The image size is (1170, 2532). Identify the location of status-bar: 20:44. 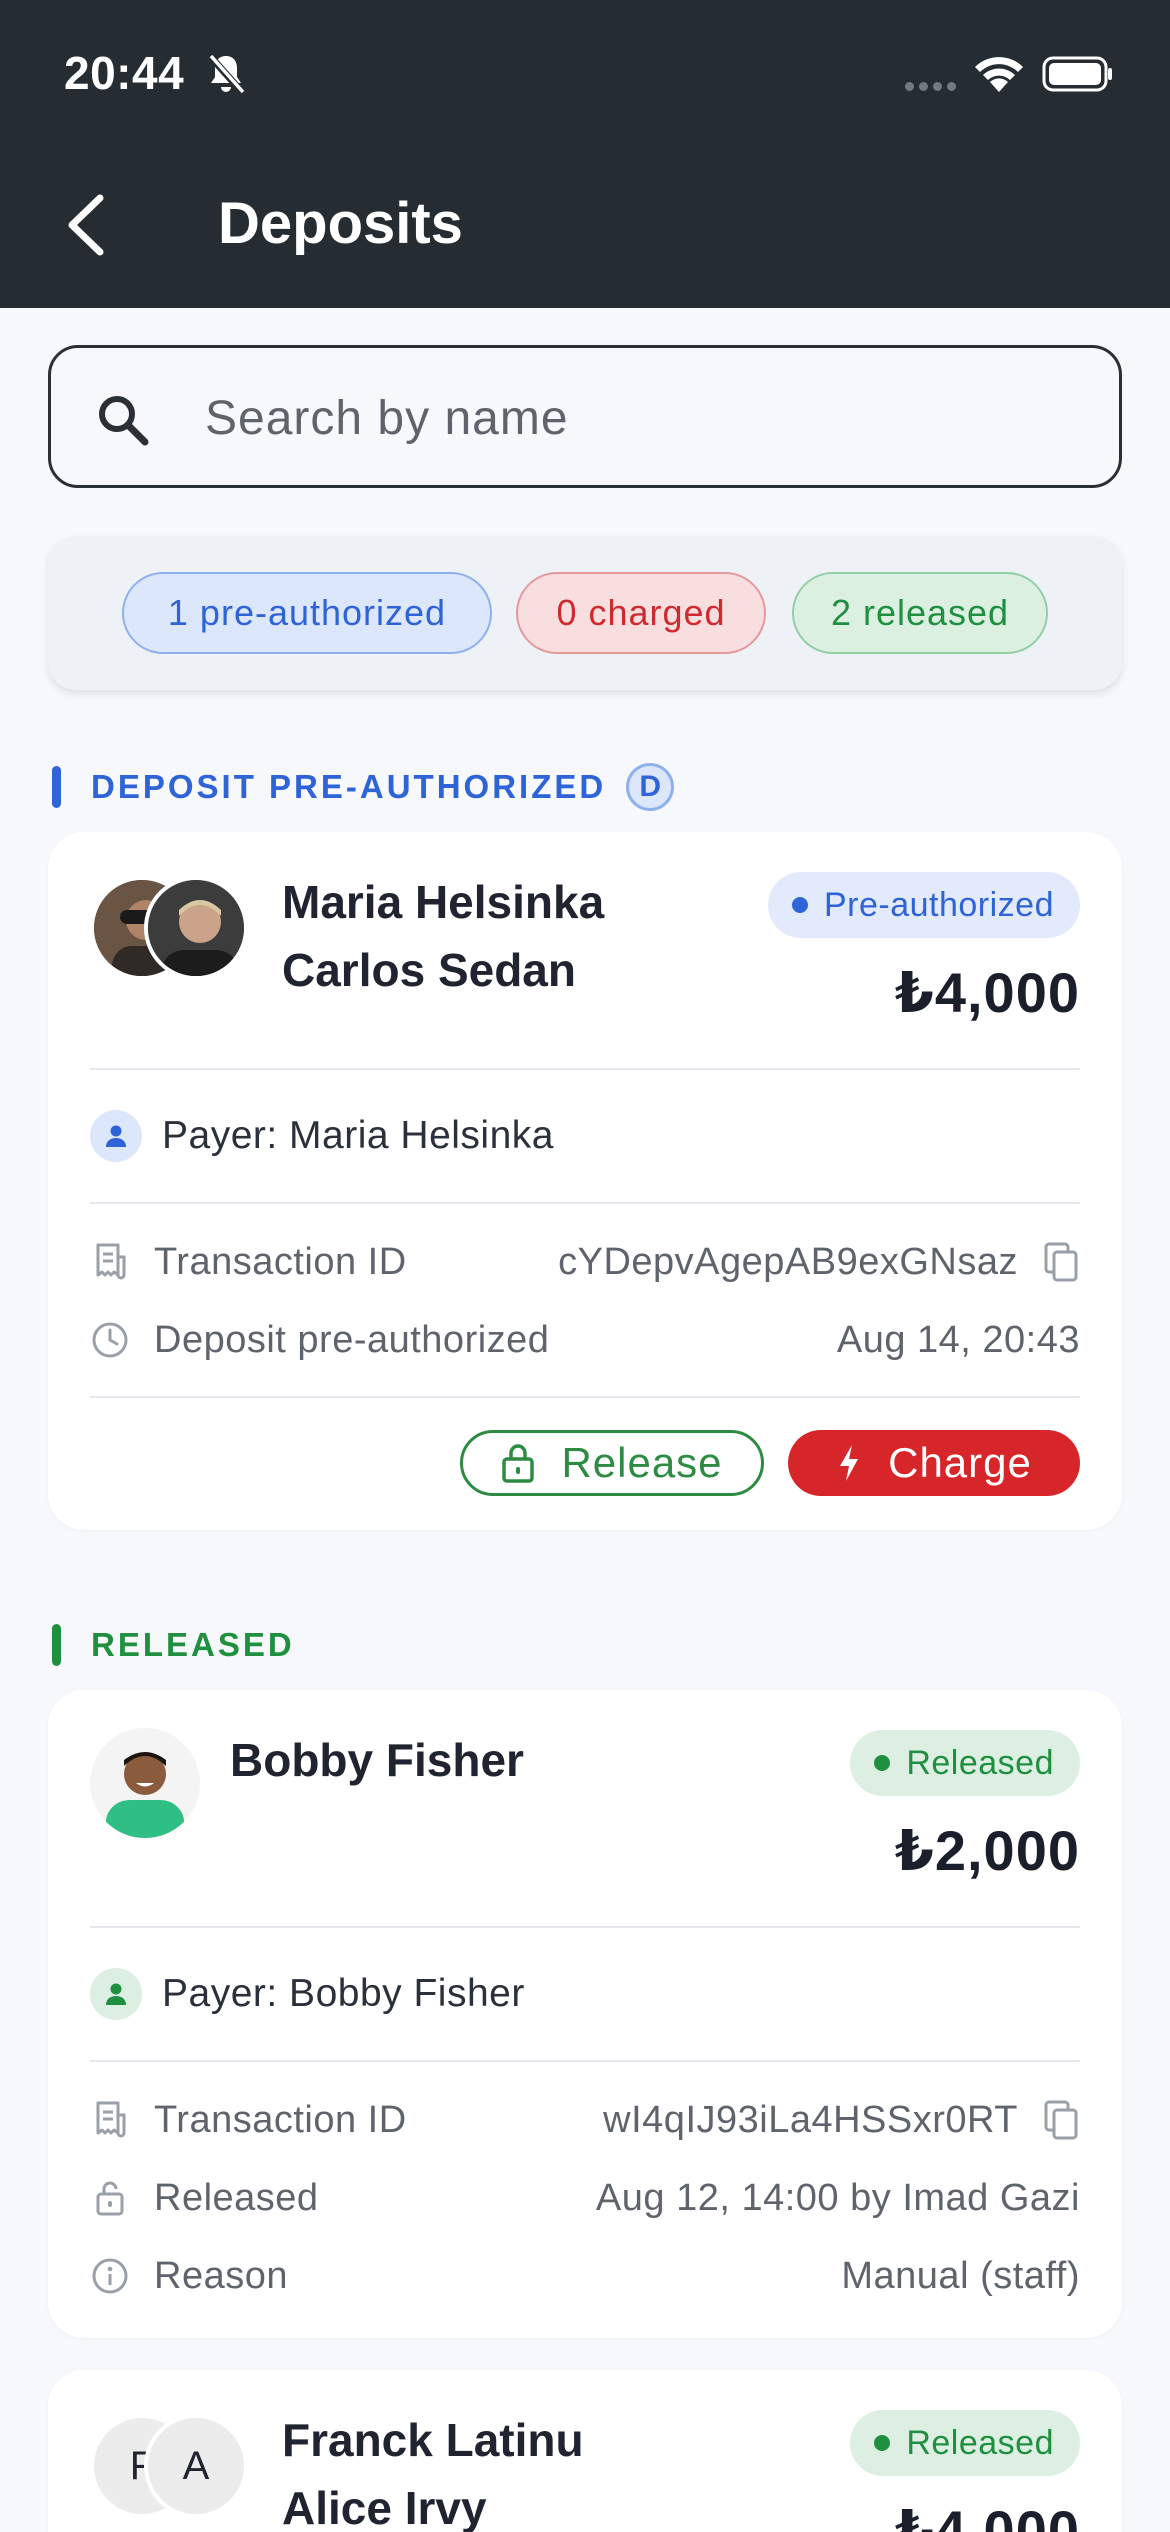
(585, 75).